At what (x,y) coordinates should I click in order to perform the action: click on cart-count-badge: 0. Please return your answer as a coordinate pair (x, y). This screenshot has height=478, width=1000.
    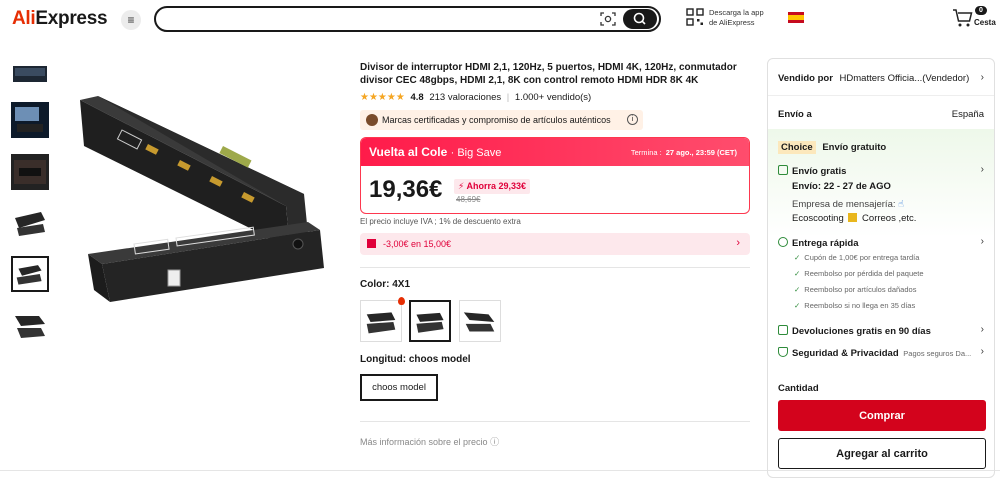
    Looking at the image, I should click on (981, 10).